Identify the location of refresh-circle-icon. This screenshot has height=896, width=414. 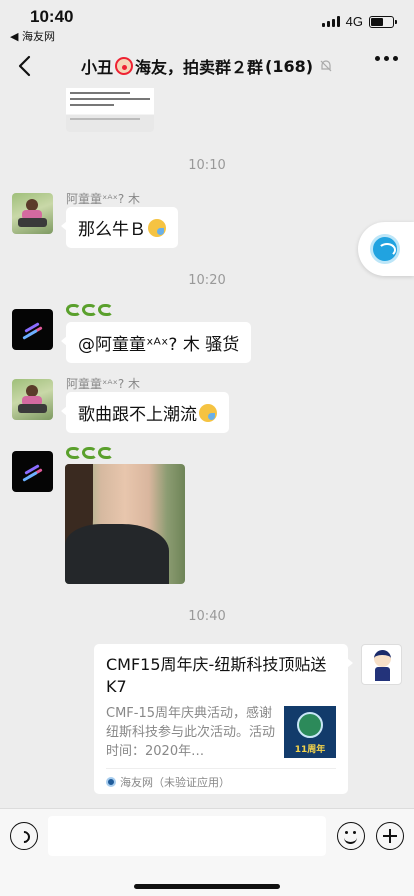
(385, 249).